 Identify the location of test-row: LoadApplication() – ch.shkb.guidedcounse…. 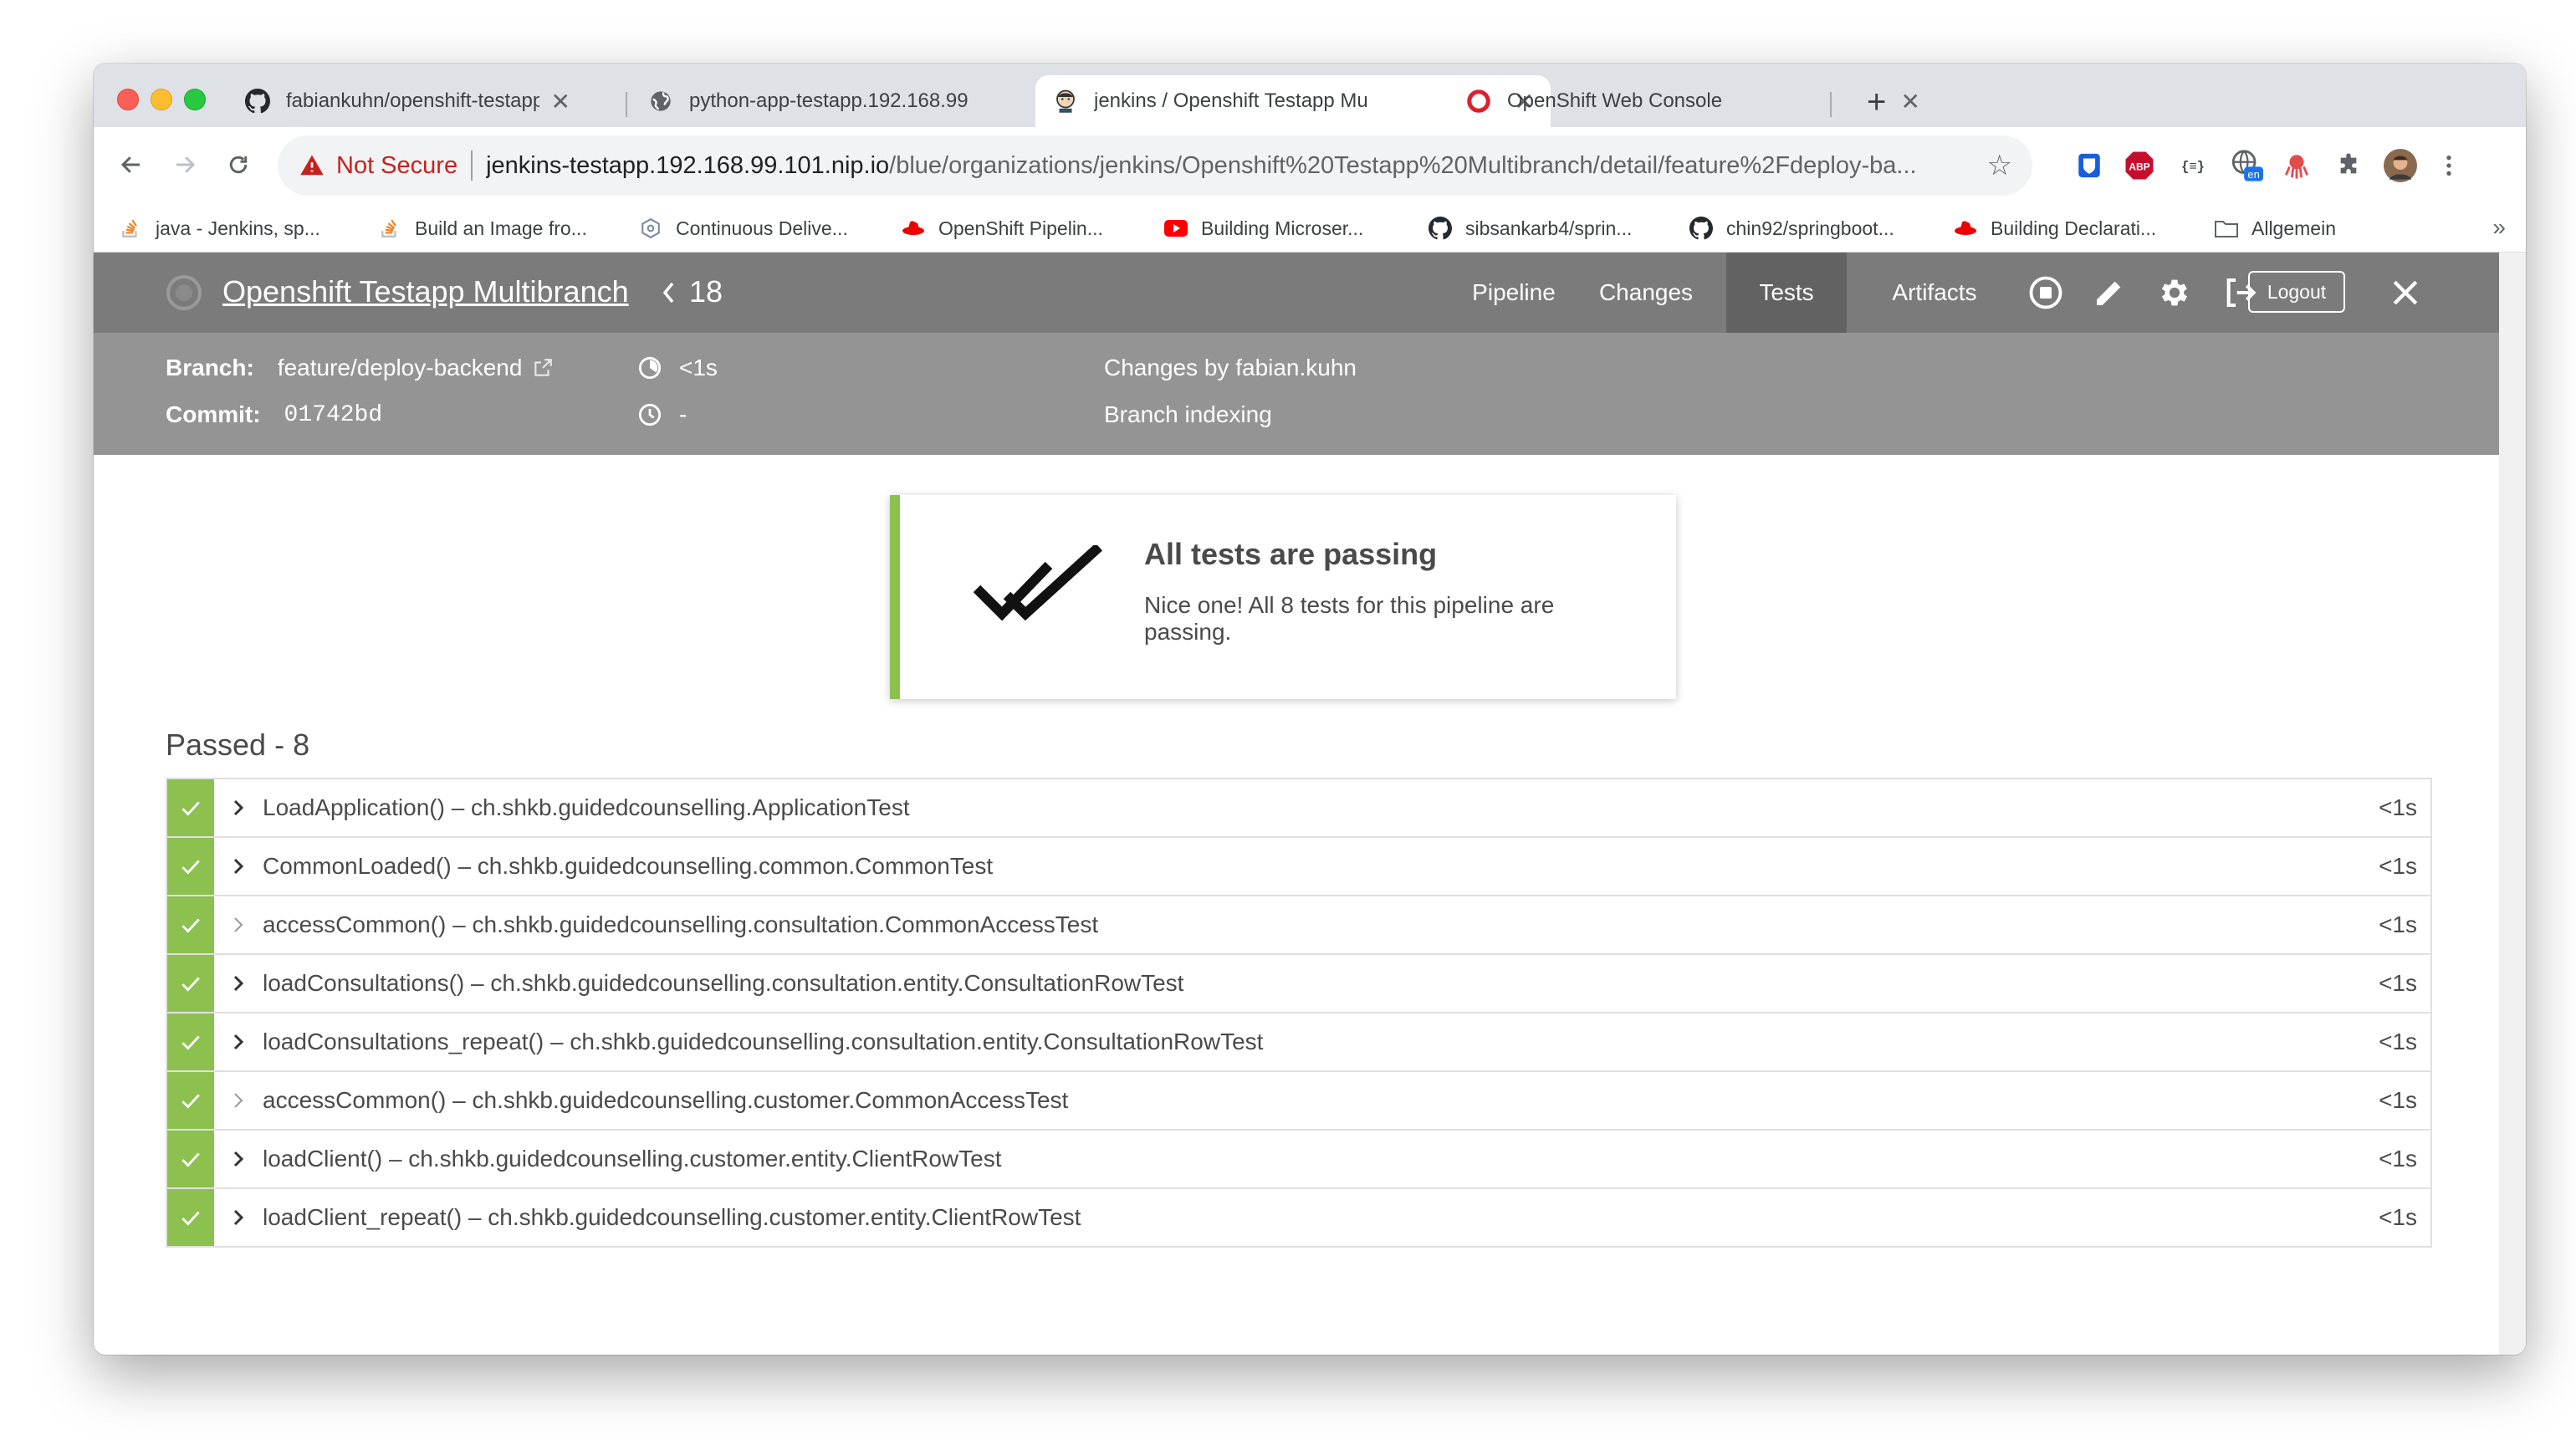
(1298, 808).